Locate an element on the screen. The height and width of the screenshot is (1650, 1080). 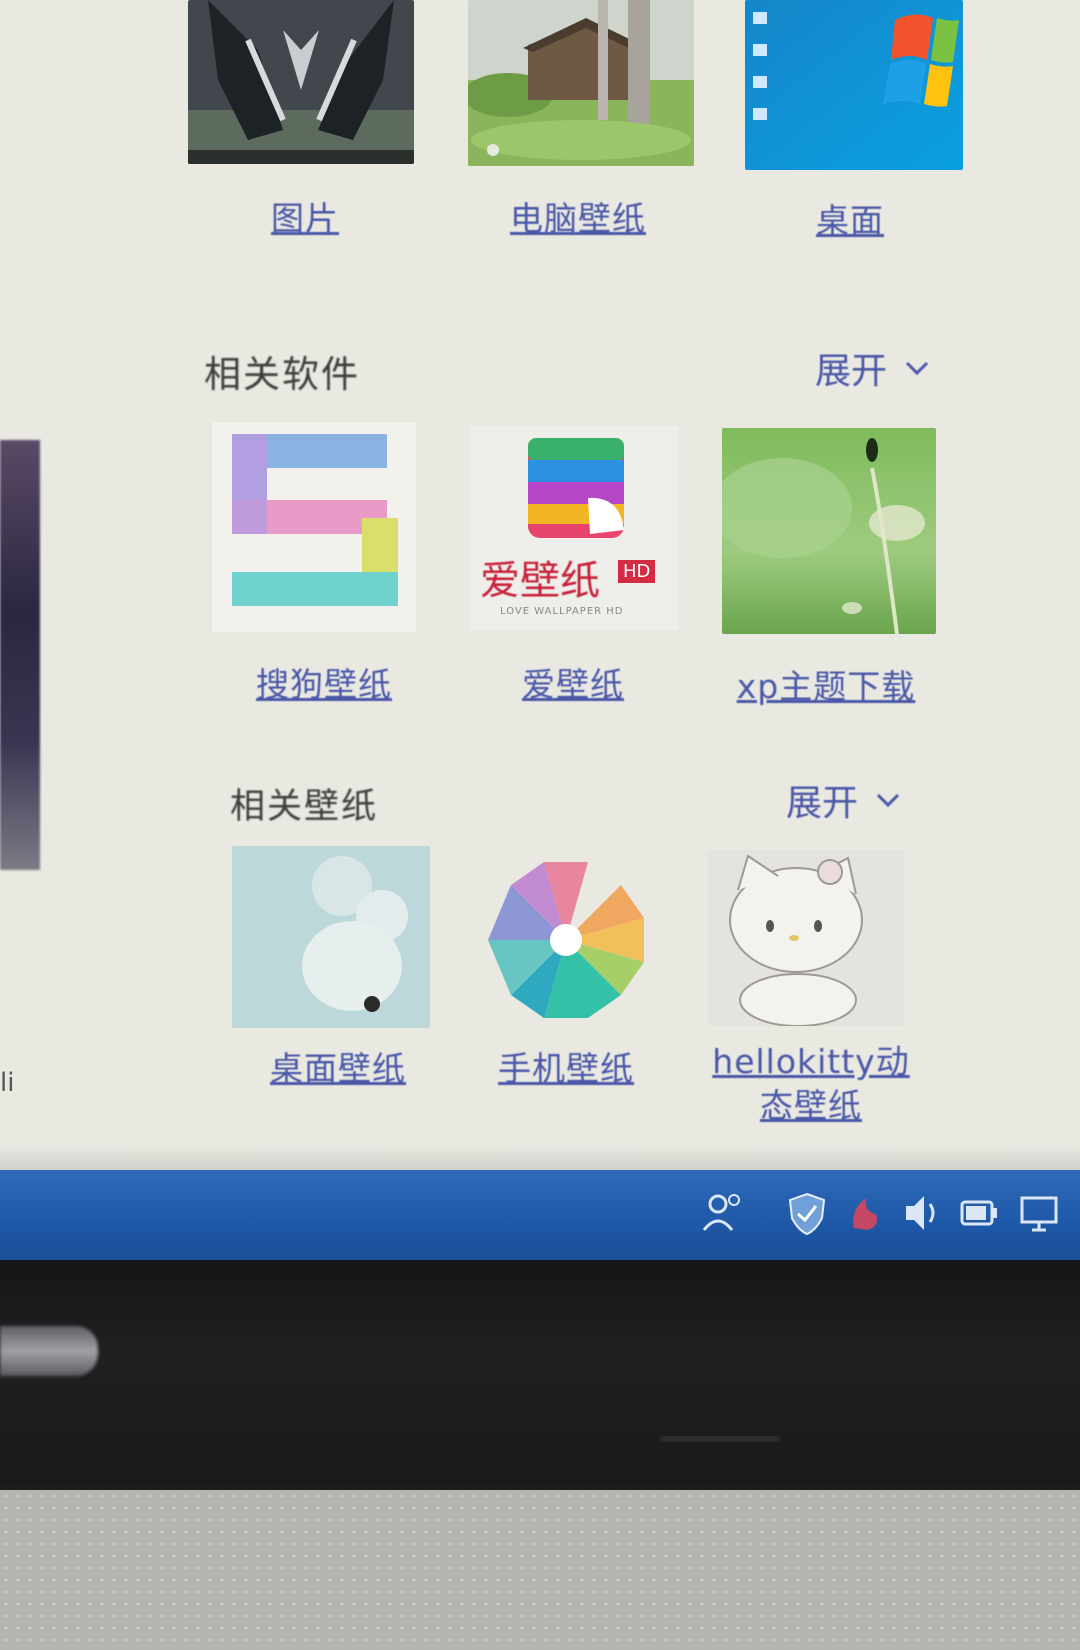
label-line-1: hellokitty动 is located at coordinates (811, 1061).